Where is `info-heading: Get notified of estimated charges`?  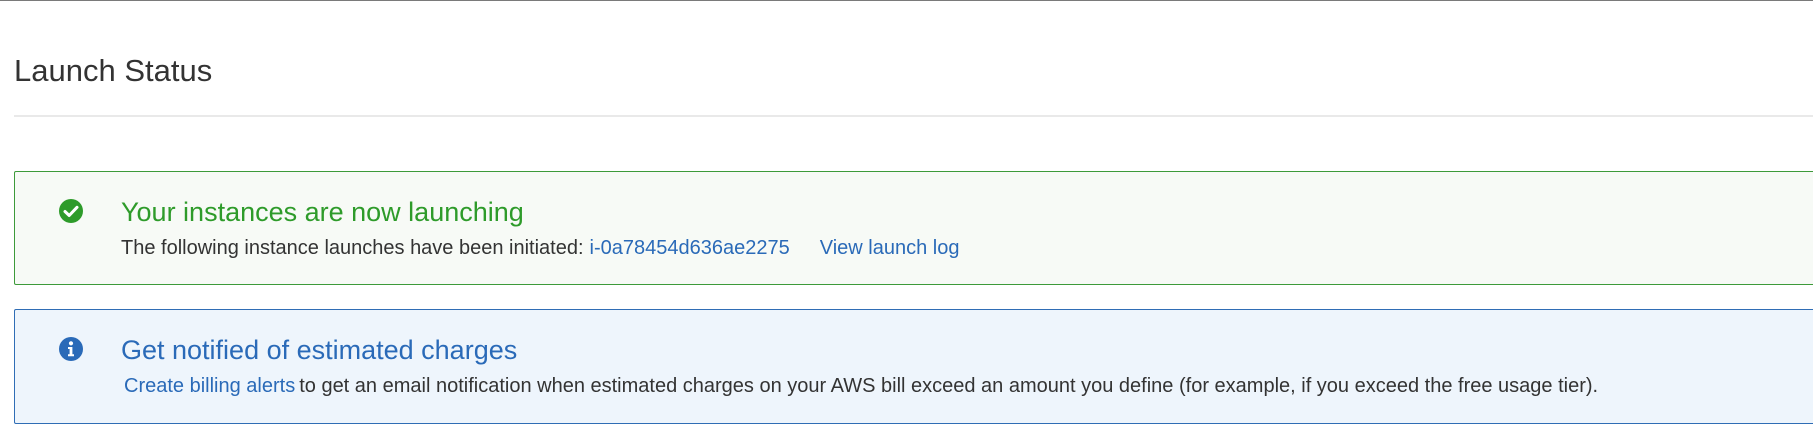 info-heading: Get notified of estimated charges is located at coordinates (319, 350).